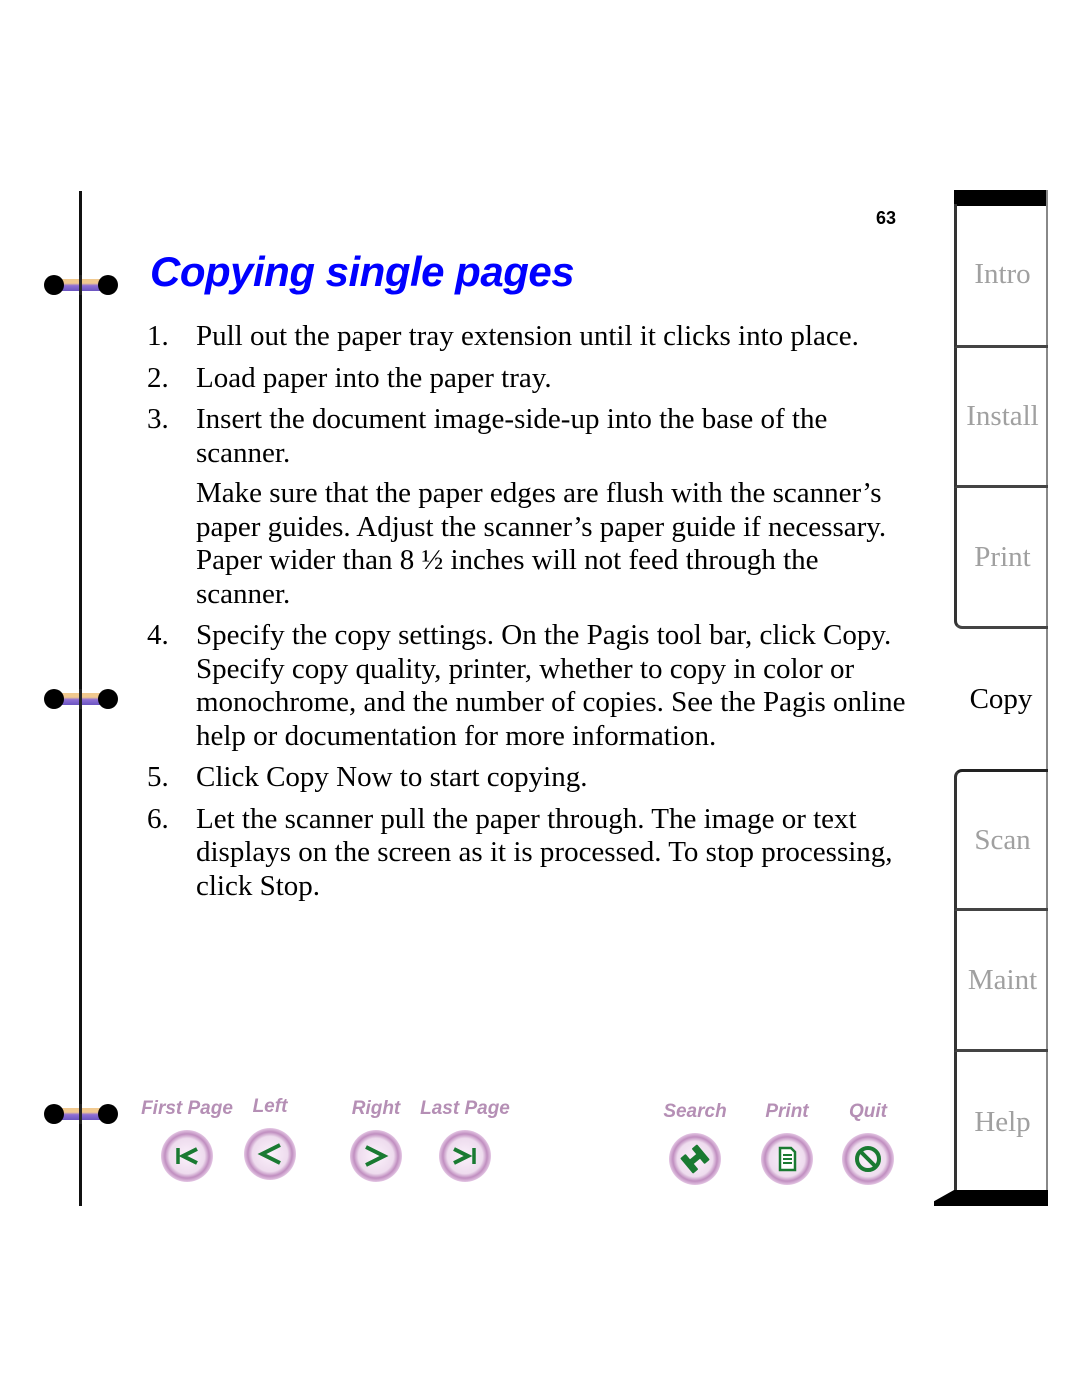 The width and height of the screenshot is (1080, 1397). What do you see at coordinates (269, 1154) in the screenshot?
I see `arrow-left-icon` at bounding box center [269, 1154].